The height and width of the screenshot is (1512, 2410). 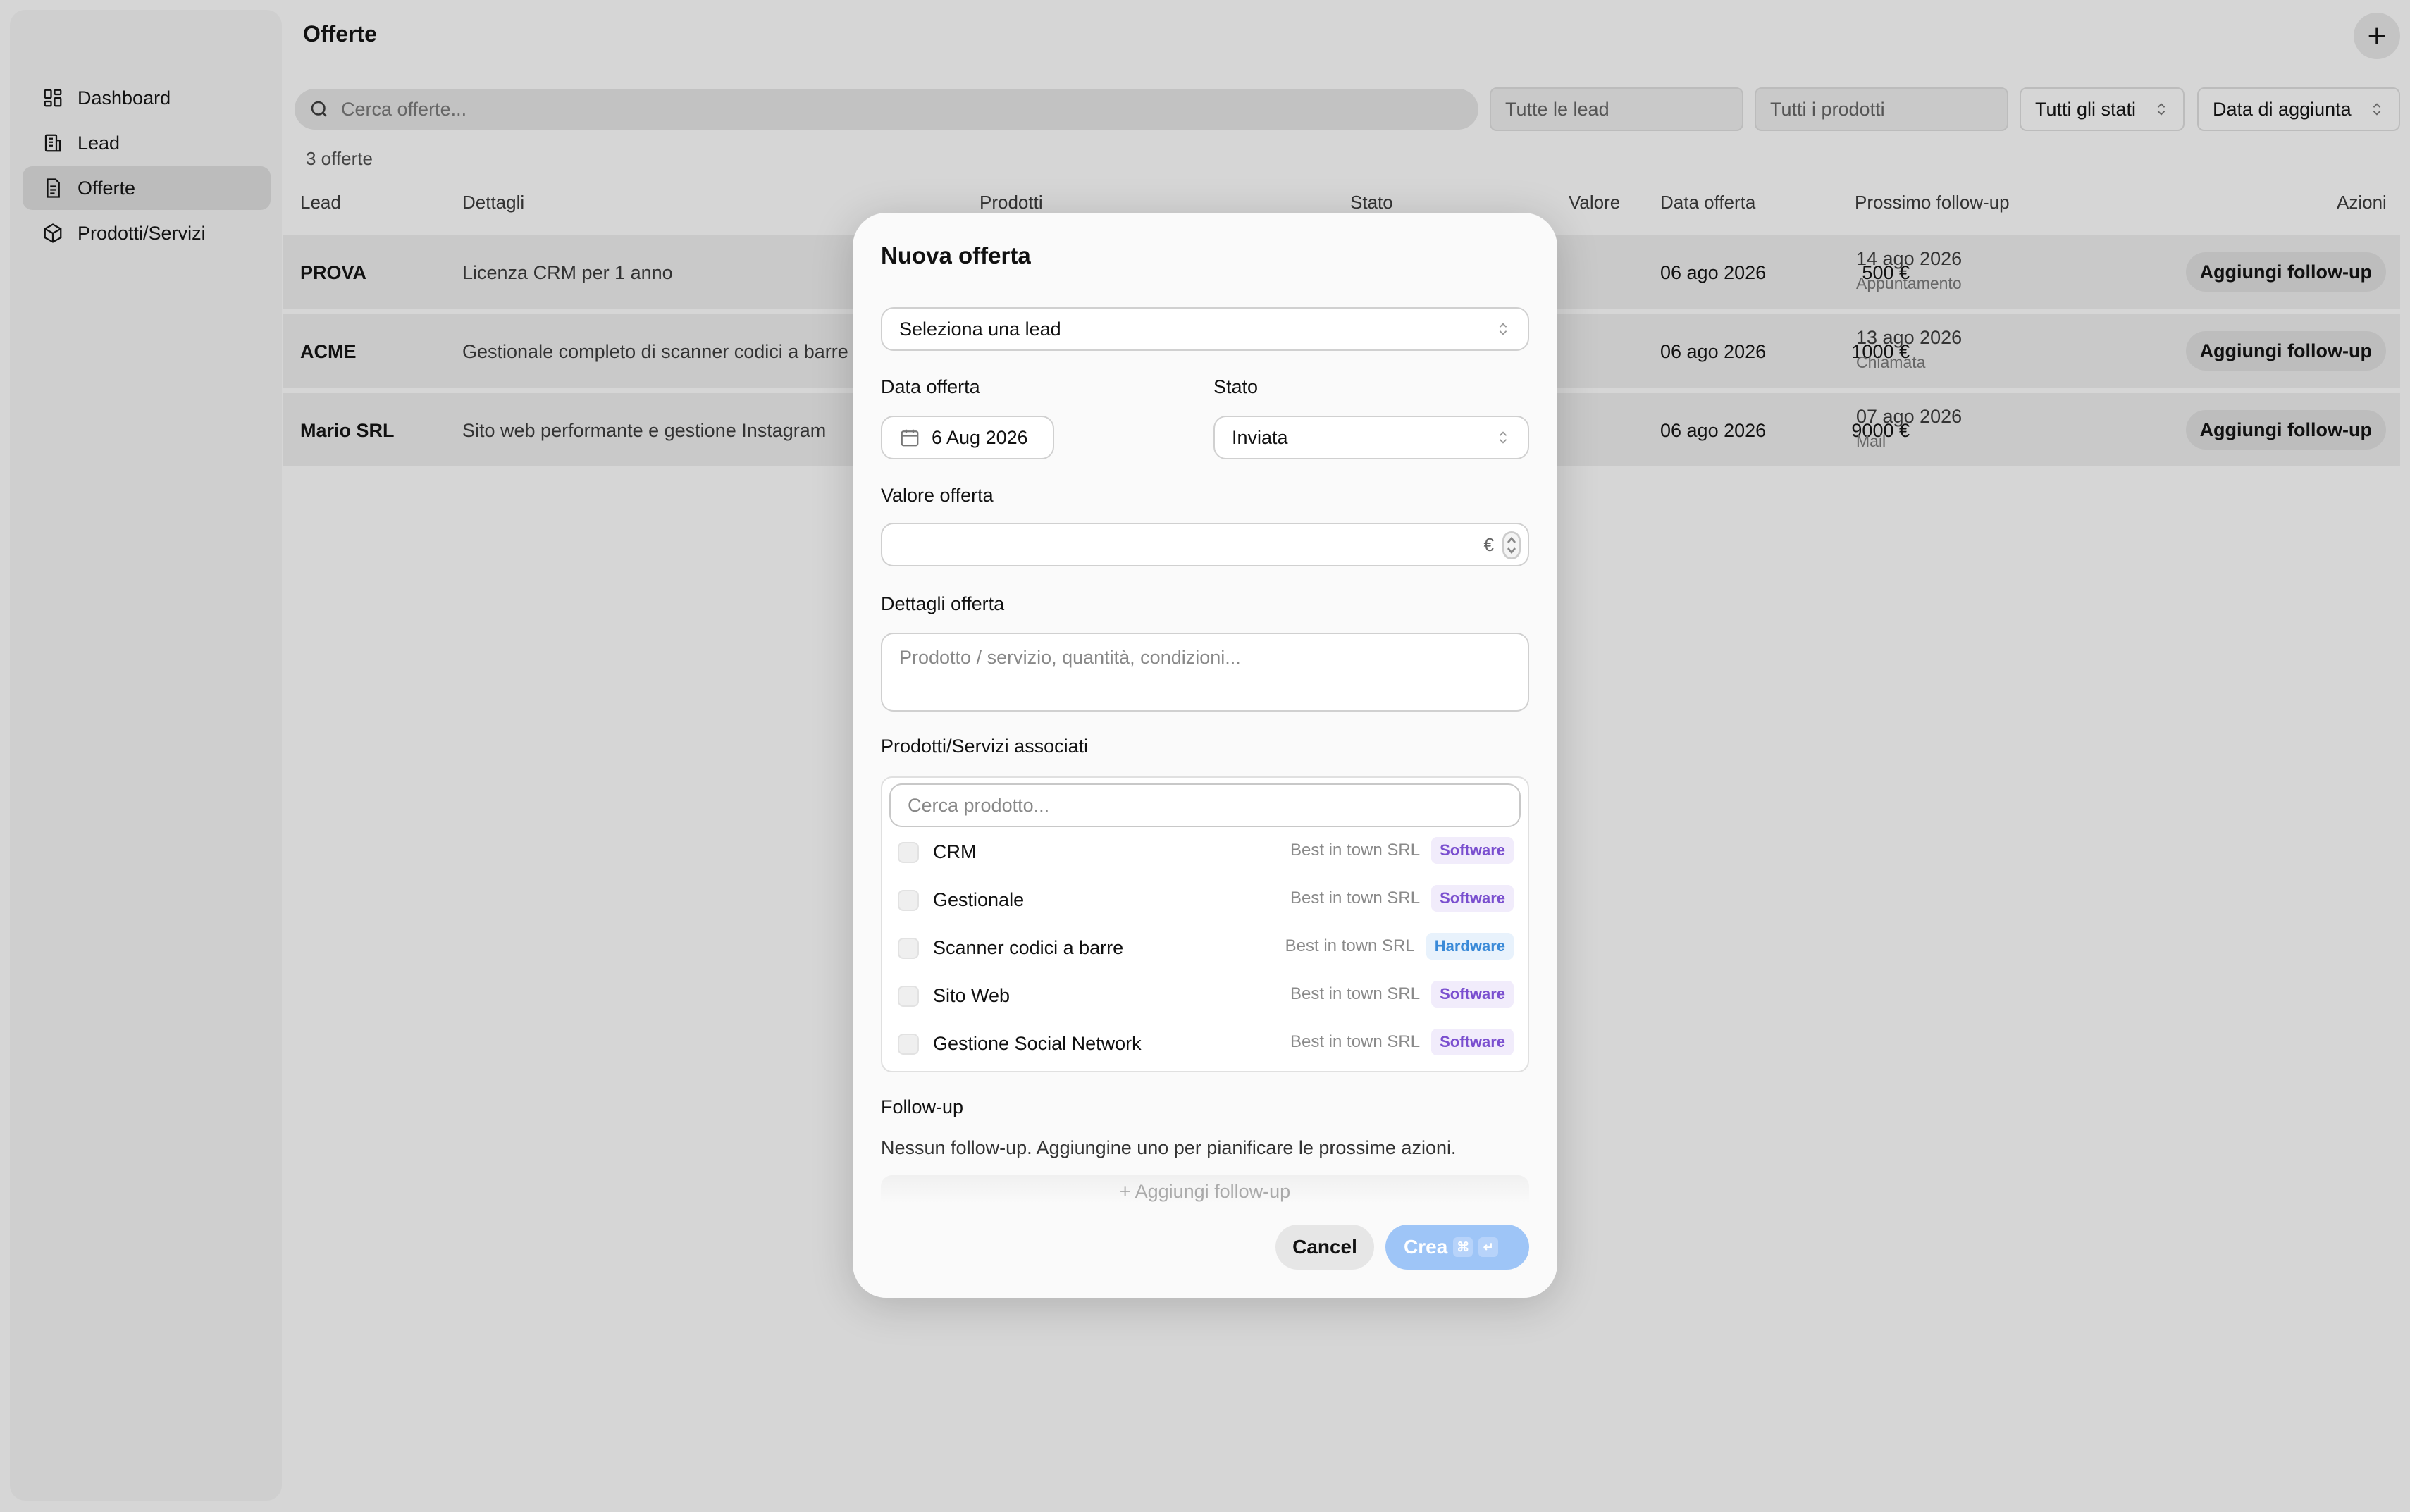 I want to click on product-name: Sito Web, so click(x=972, y=995).